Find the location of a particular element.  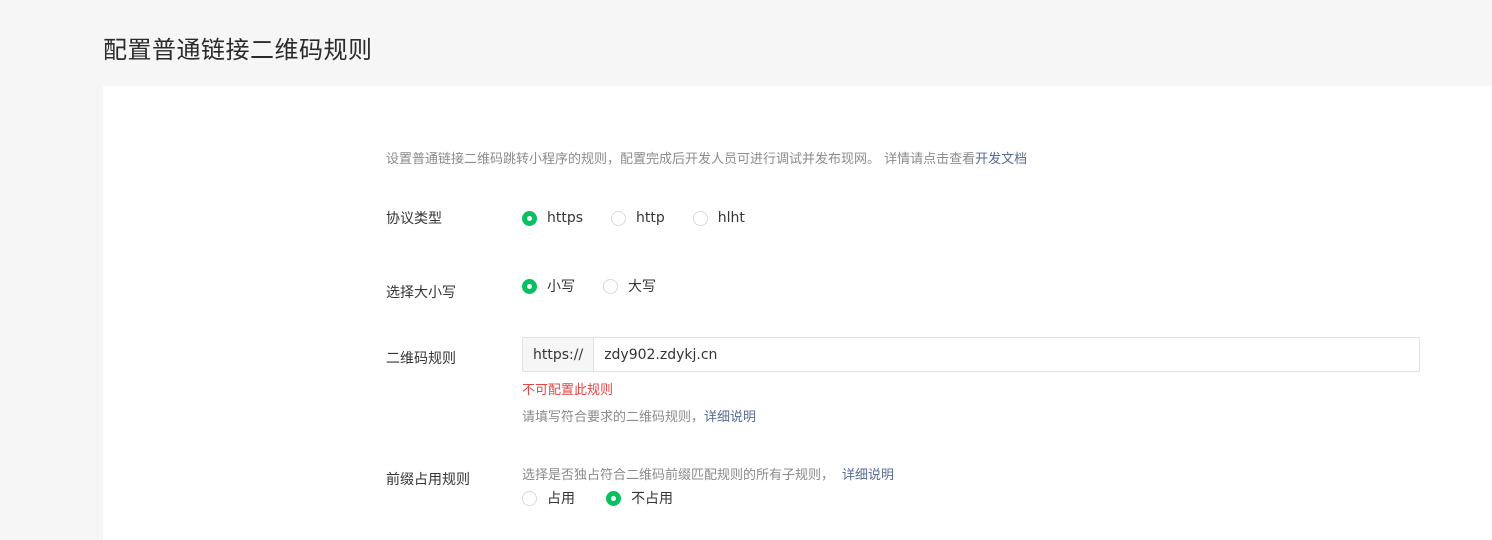

radio-uppercase: 大写 is located at coordinates (629, 286).